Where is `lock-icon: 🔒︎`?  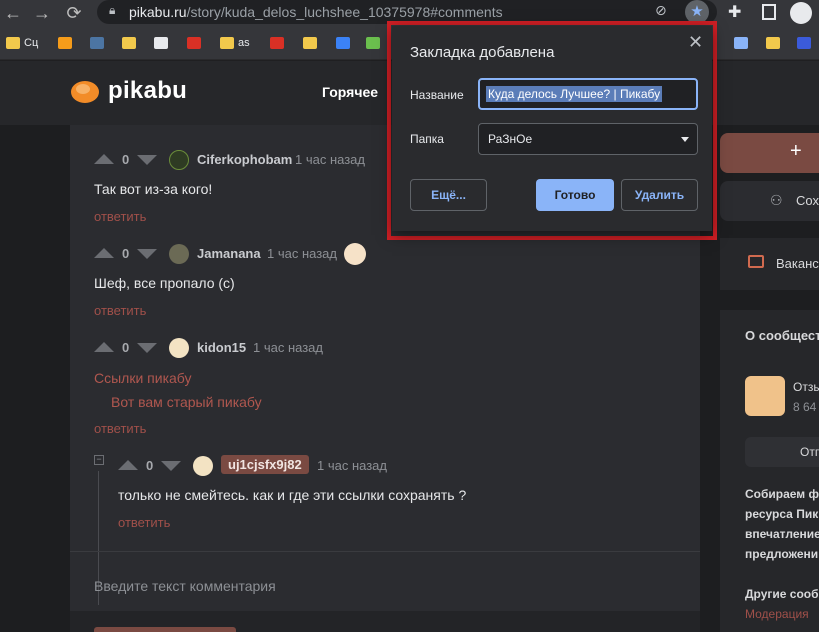
lock-icon: 🔒︎ is located at coordinates (112, 10).